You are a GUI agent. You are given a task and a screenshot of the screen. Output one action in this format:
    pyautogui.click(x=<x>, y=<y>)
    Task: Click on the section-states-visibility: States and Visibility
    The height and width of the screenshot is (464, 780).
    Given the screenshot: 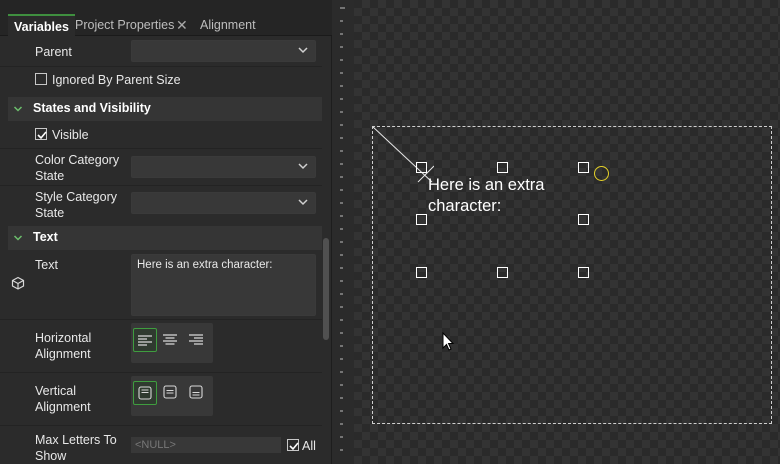 What is the action you would take?
    pyautogui.click(x=165, y=109)
    